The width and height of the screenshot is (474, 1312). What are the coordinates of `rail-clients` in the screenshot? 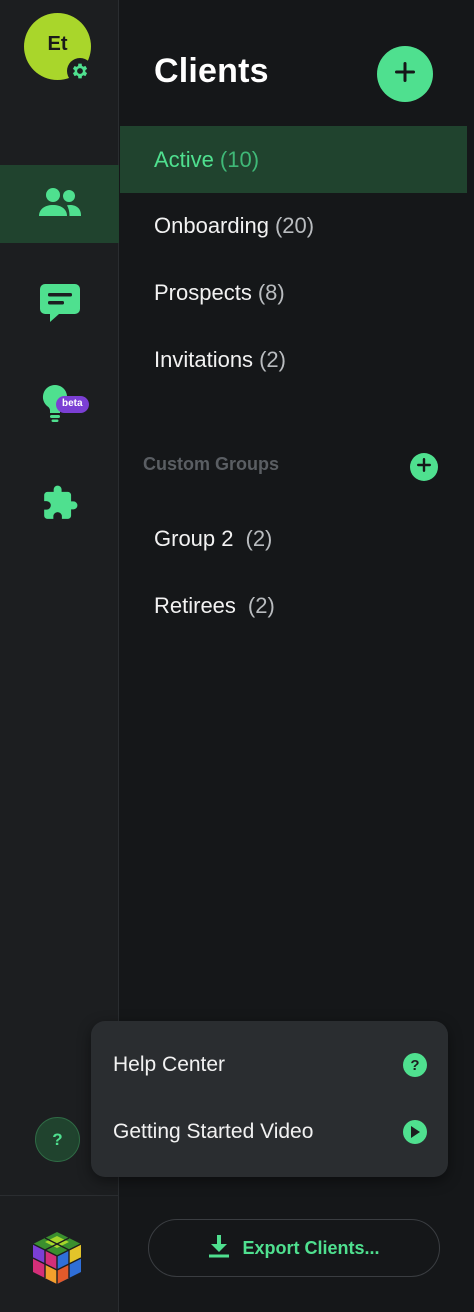 It's located at (59, 204).